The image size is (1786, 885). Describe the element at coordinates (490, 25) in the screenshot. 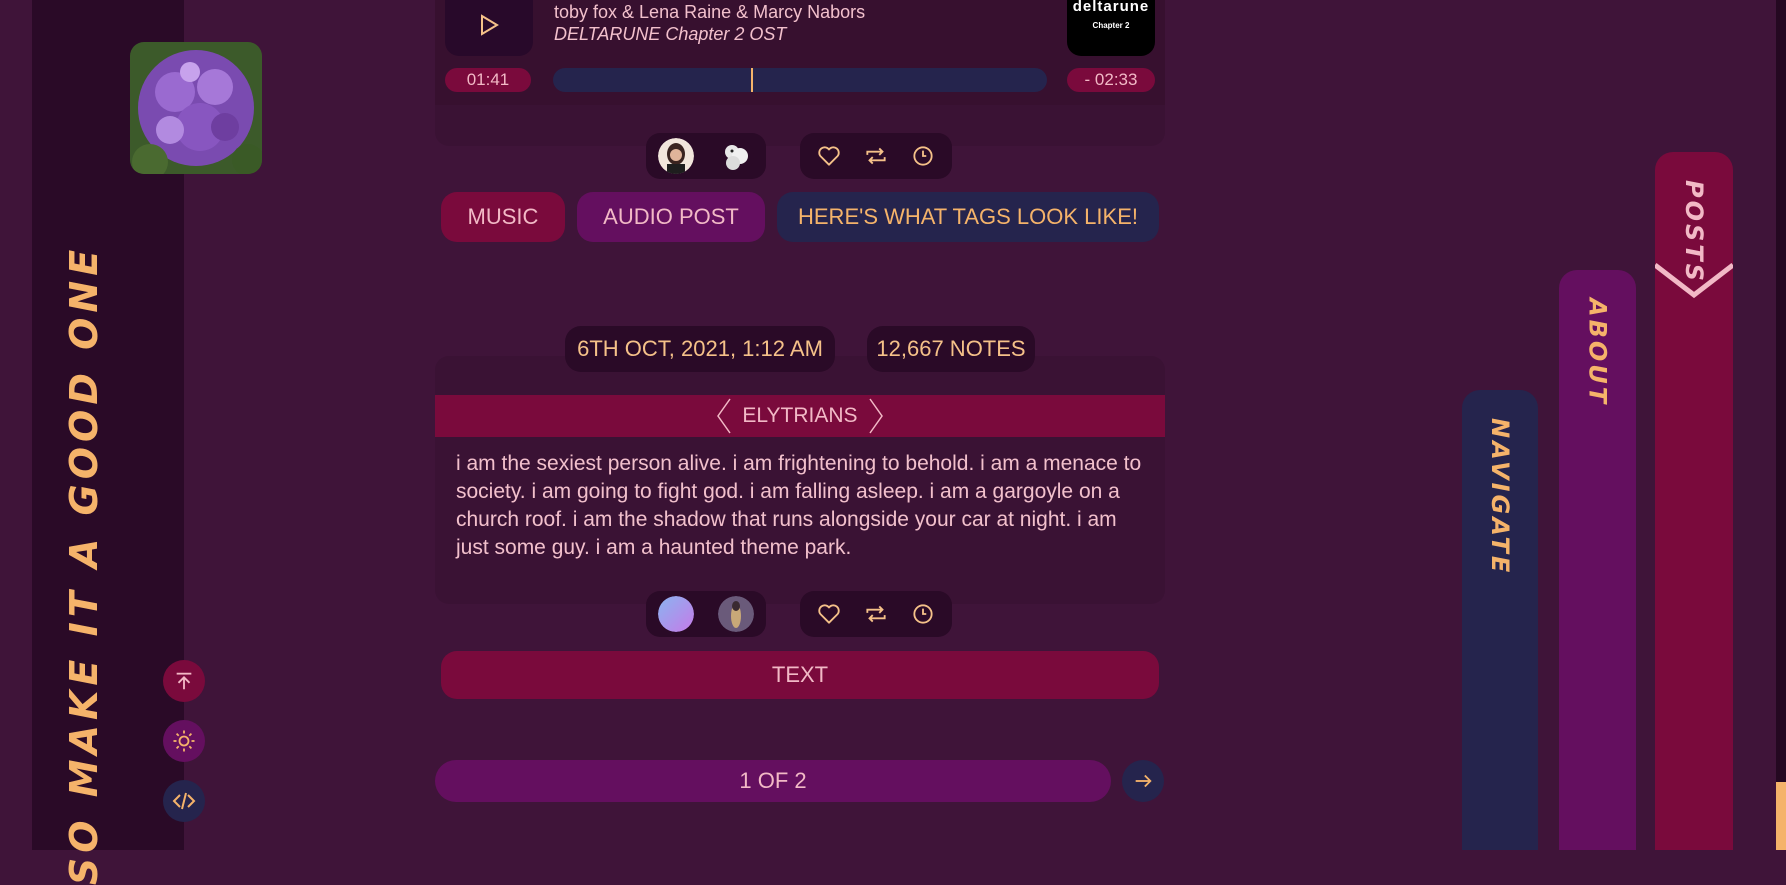

I see `play-icon` at that location.